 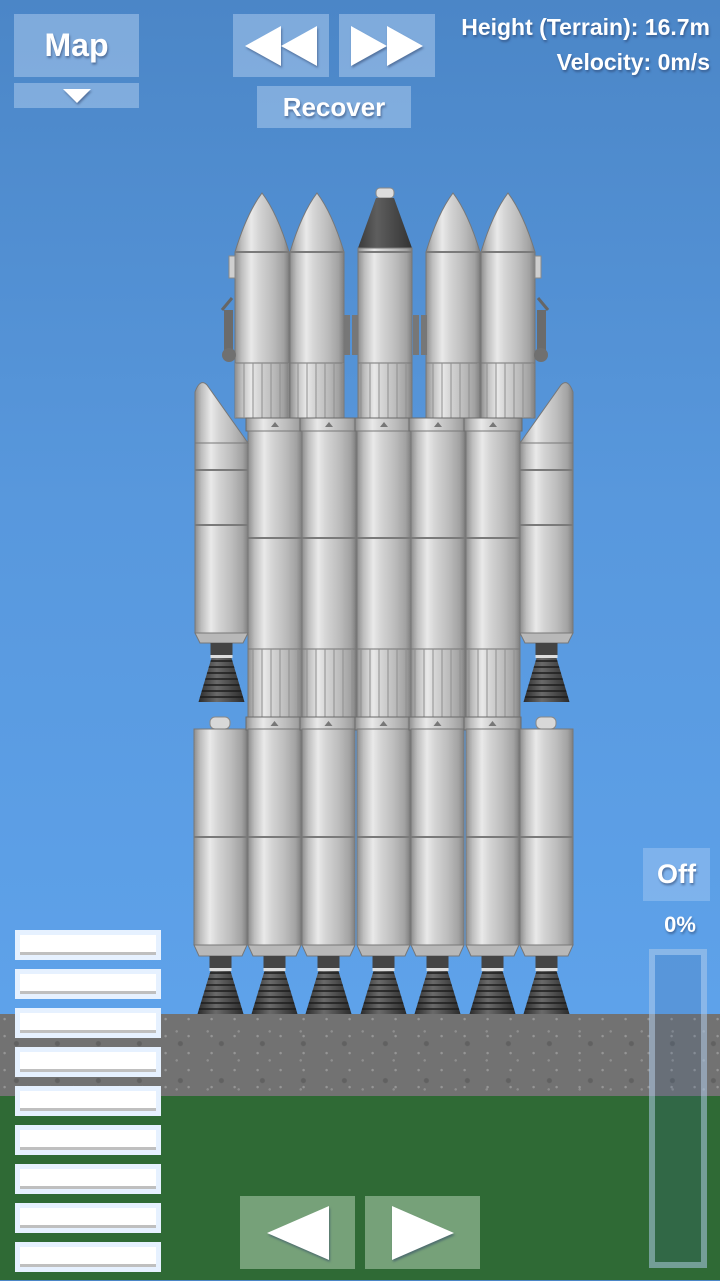 What do you see at coordinates (232, 267) in the screenshot?
I see `side-fin-left` at bounding box center [232, 267].